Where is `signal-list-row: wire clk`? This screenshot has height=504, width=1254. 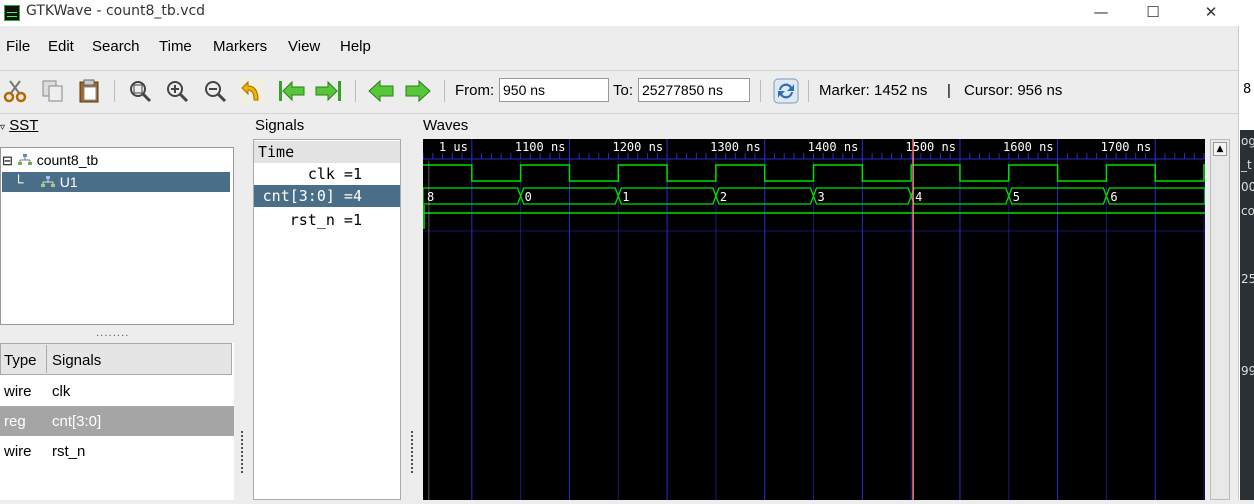 signal-list-row: wire clk is located at coordinates (117, 391).